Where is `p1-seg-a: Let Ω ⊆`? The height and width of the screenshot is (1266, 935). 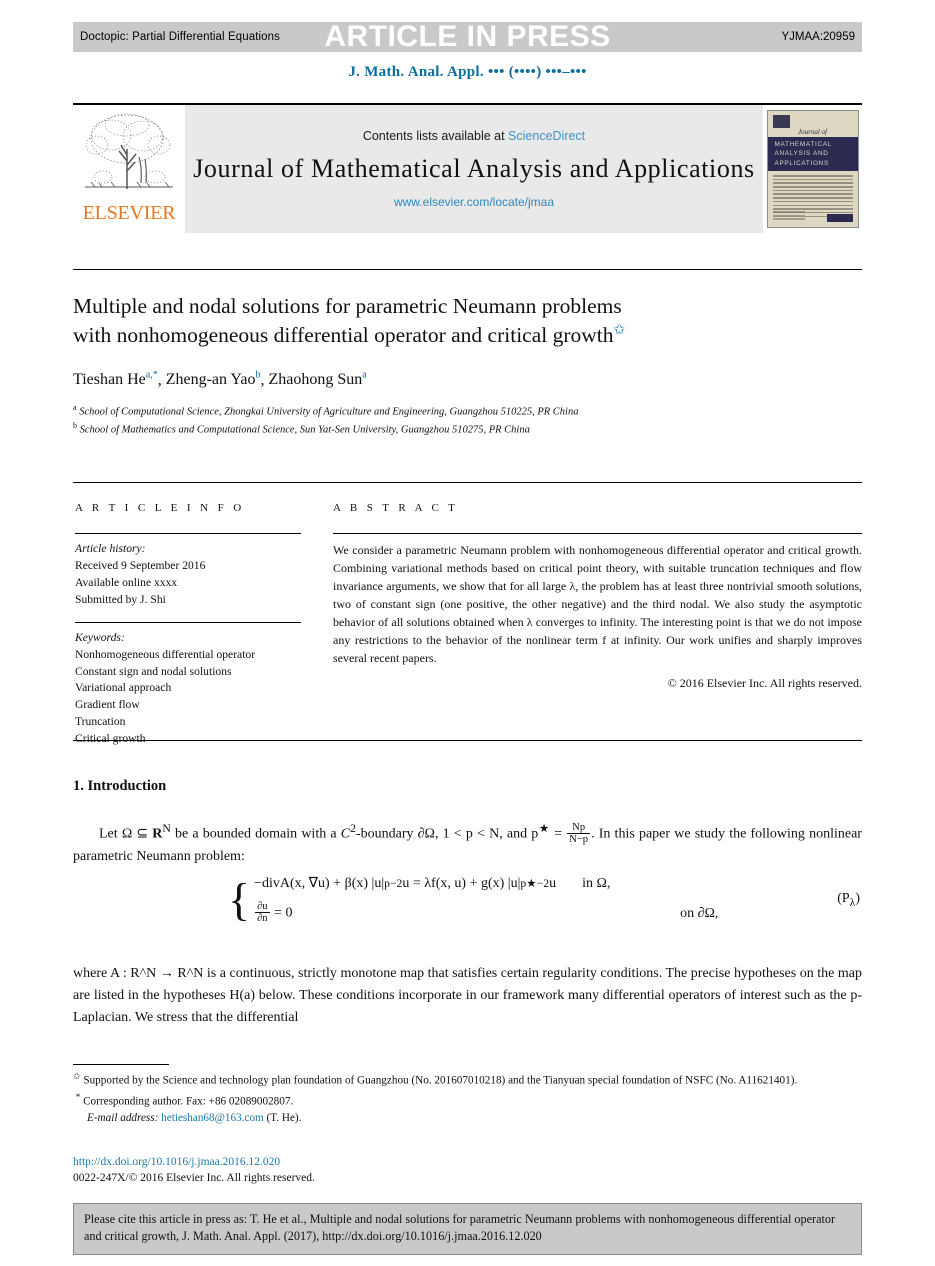
p1-seg-a: Let Ω ⊆ is located at coordinates (126, 834).